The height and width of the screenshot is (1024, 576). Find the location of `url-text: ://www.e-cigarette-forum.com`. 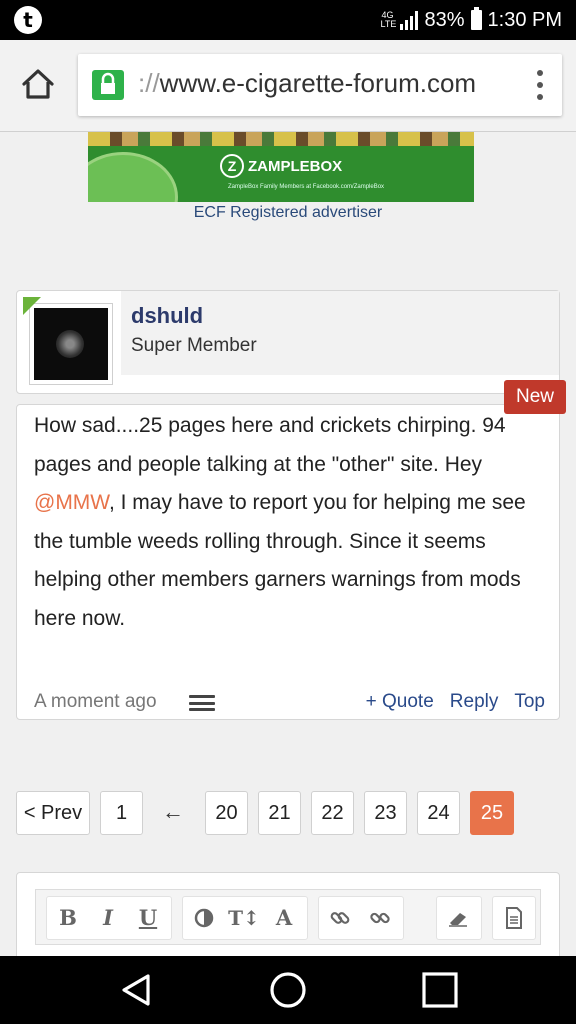

url-text: ://www.e-cigarette-forum.com is located at coordinates (307, 83).